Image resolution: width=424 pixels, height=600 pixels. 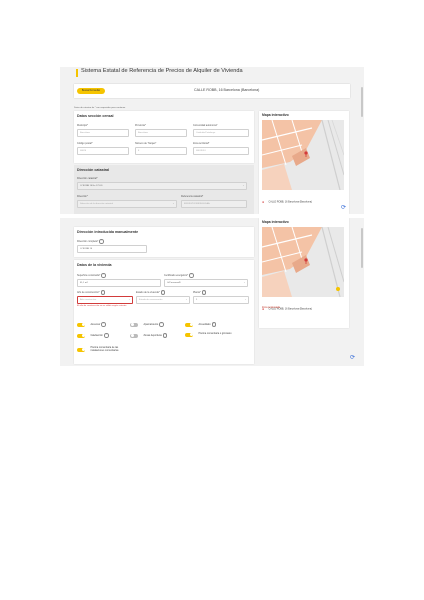 I want to click on ascensor-label: Ascensor, so click(x=95, y=325).